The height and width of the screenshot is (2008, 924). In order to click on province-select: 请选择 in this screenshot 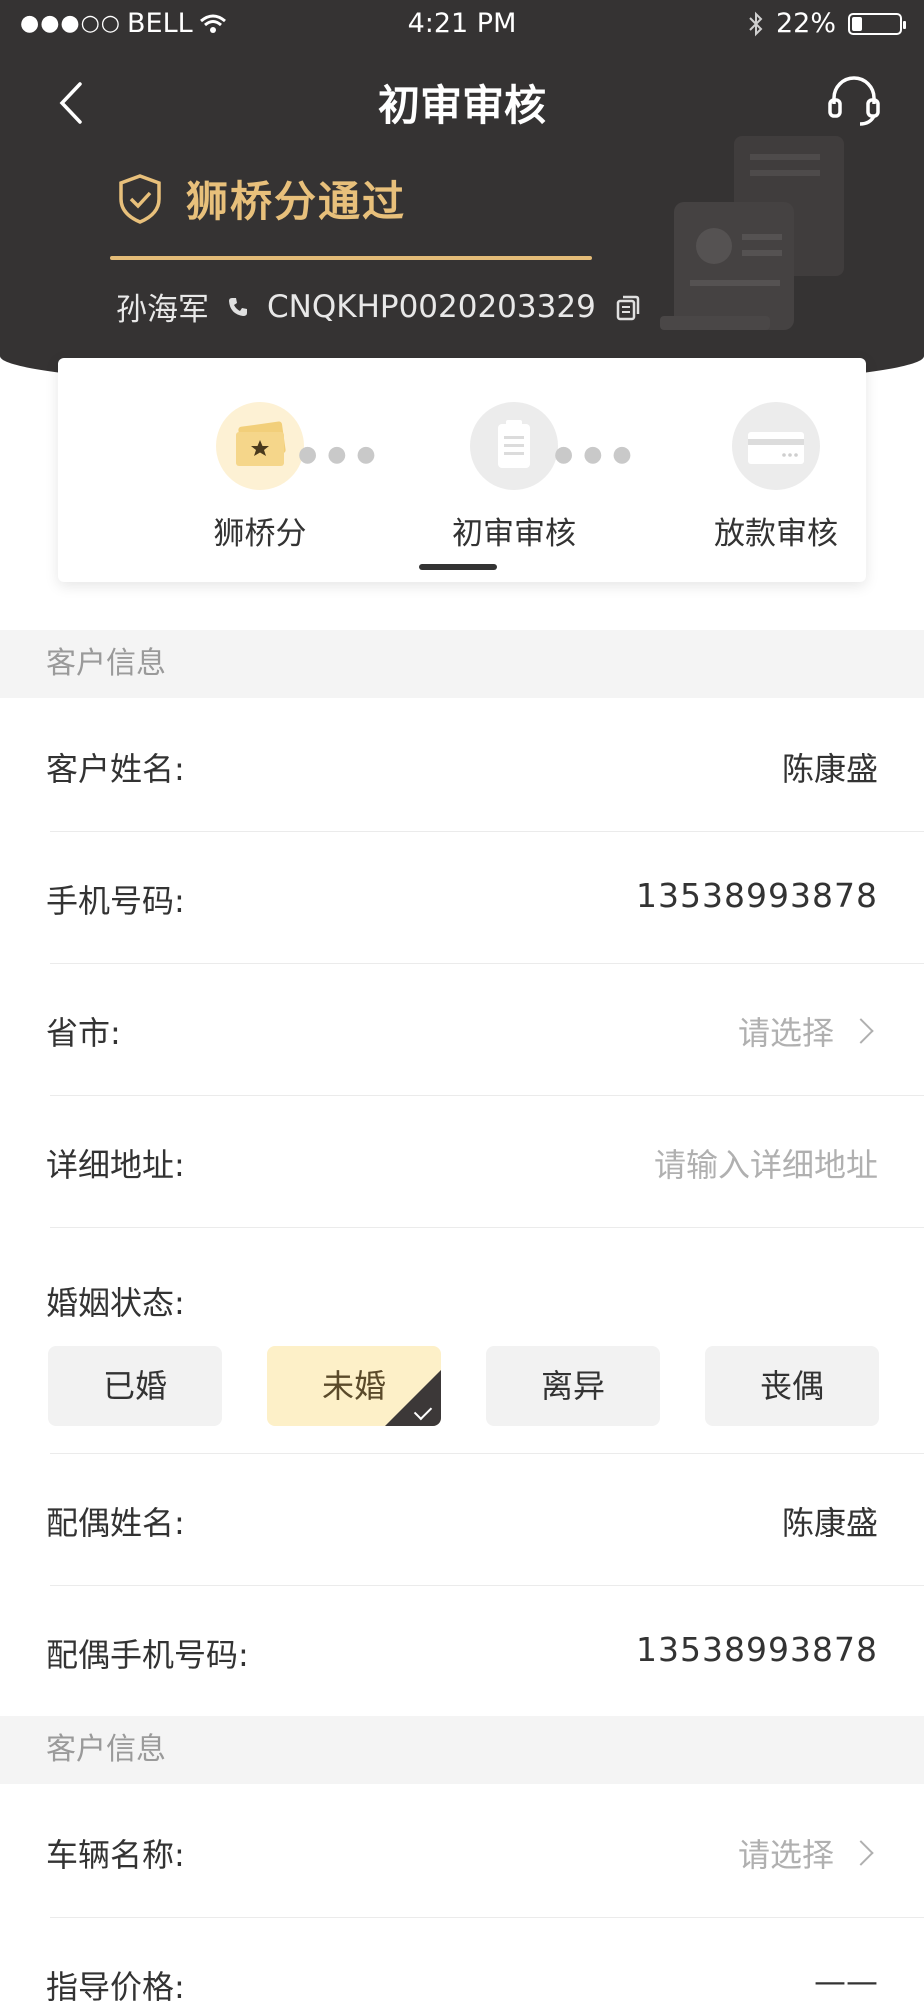, I will do `click(808, 1031)`.